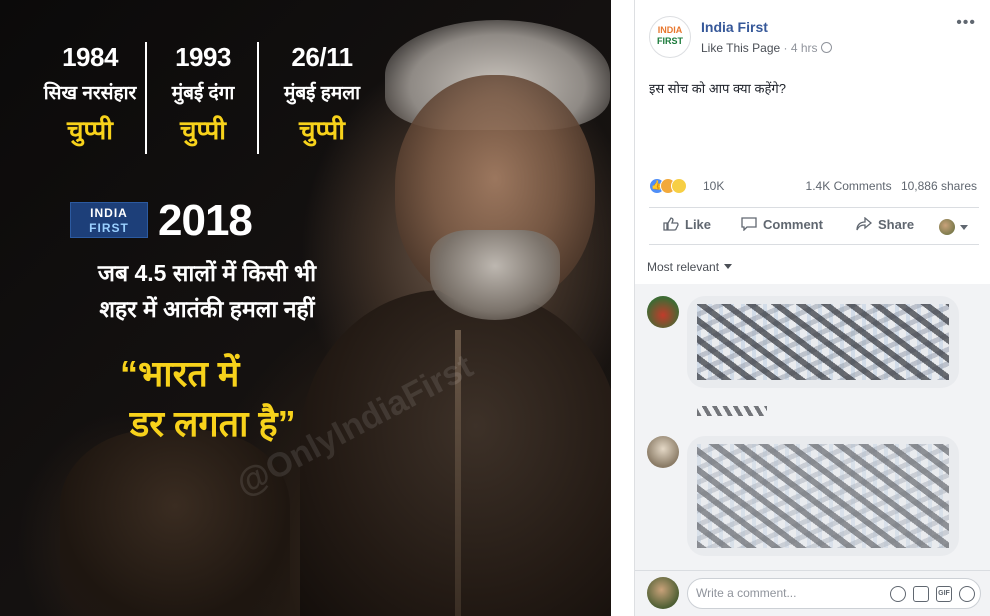 The image size is (990, 616). I want to click on avatar-text: FIRST, so click(670, 41).